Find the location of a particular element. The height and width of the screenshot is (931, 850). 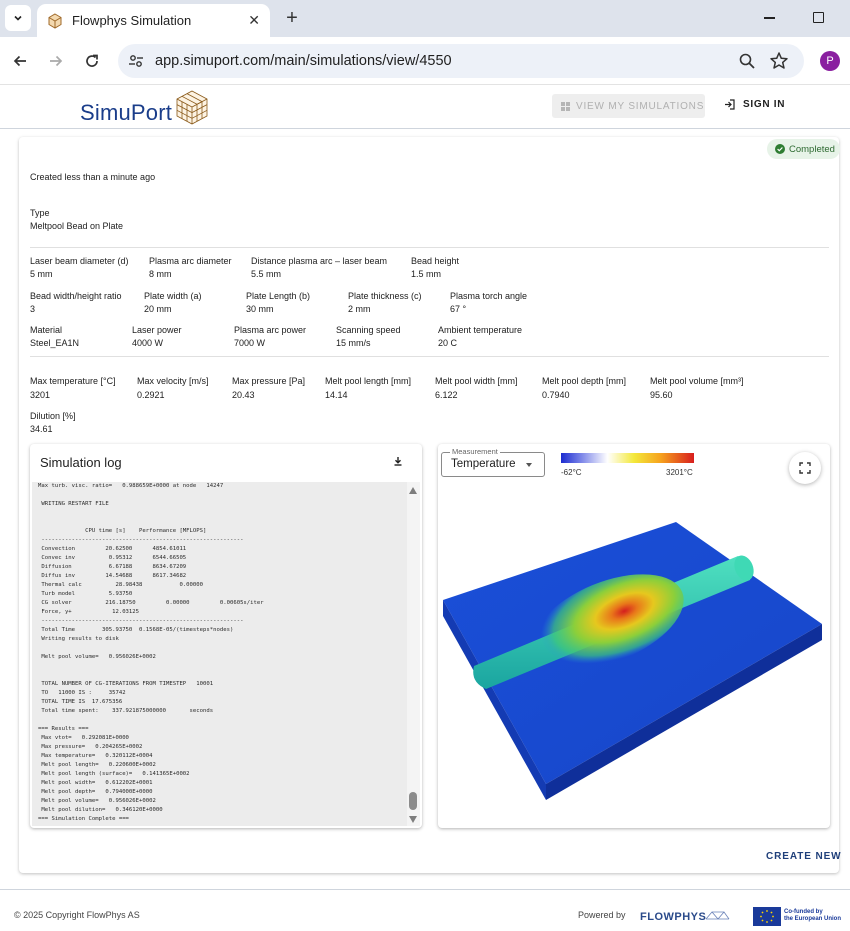

param-label: Plate thickness (c) is located at coordinates (385, 296).